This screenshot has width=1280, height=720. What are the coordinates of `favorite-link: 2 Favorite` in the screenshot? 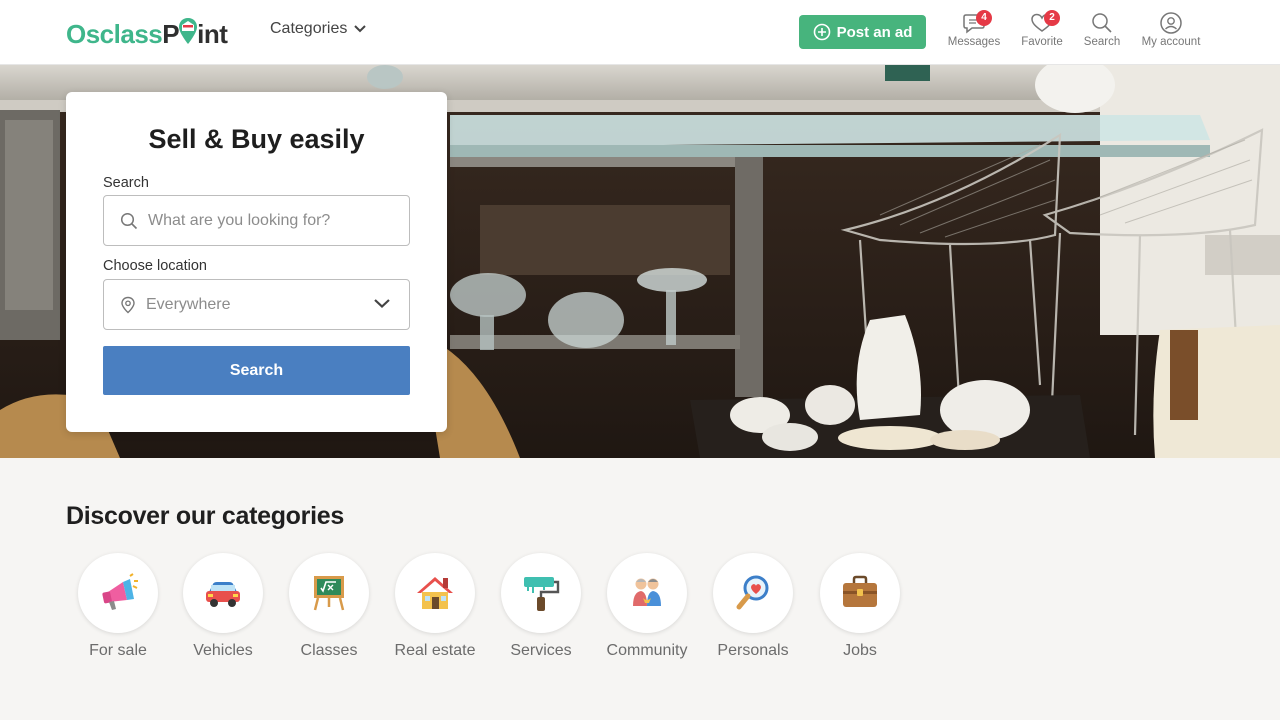 It's located at (1042, 34).